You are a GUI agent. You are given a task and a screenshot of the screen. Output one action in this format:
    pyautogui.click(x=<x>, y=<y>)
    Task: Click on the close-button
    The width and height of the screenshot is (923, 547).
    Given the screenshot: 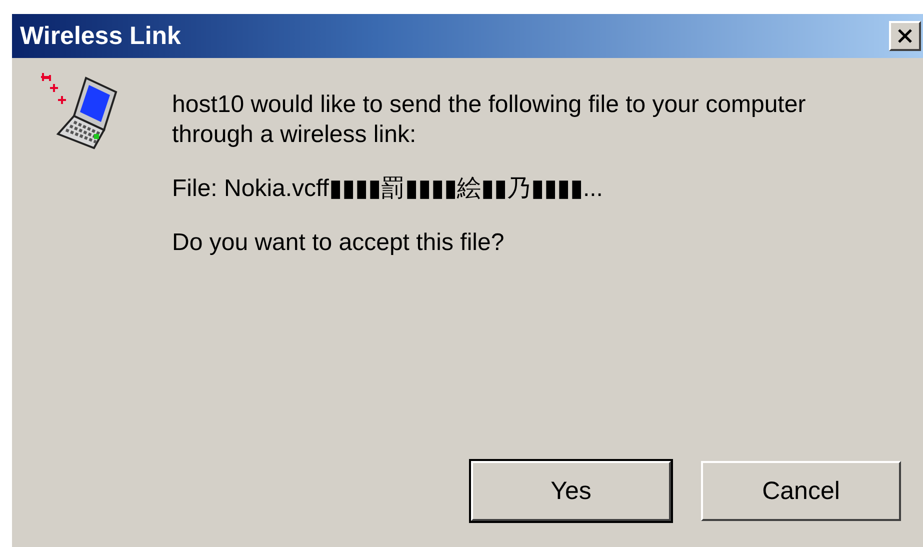 What is the action you would take?
    pyautogui.click(x=905, y=36)
    